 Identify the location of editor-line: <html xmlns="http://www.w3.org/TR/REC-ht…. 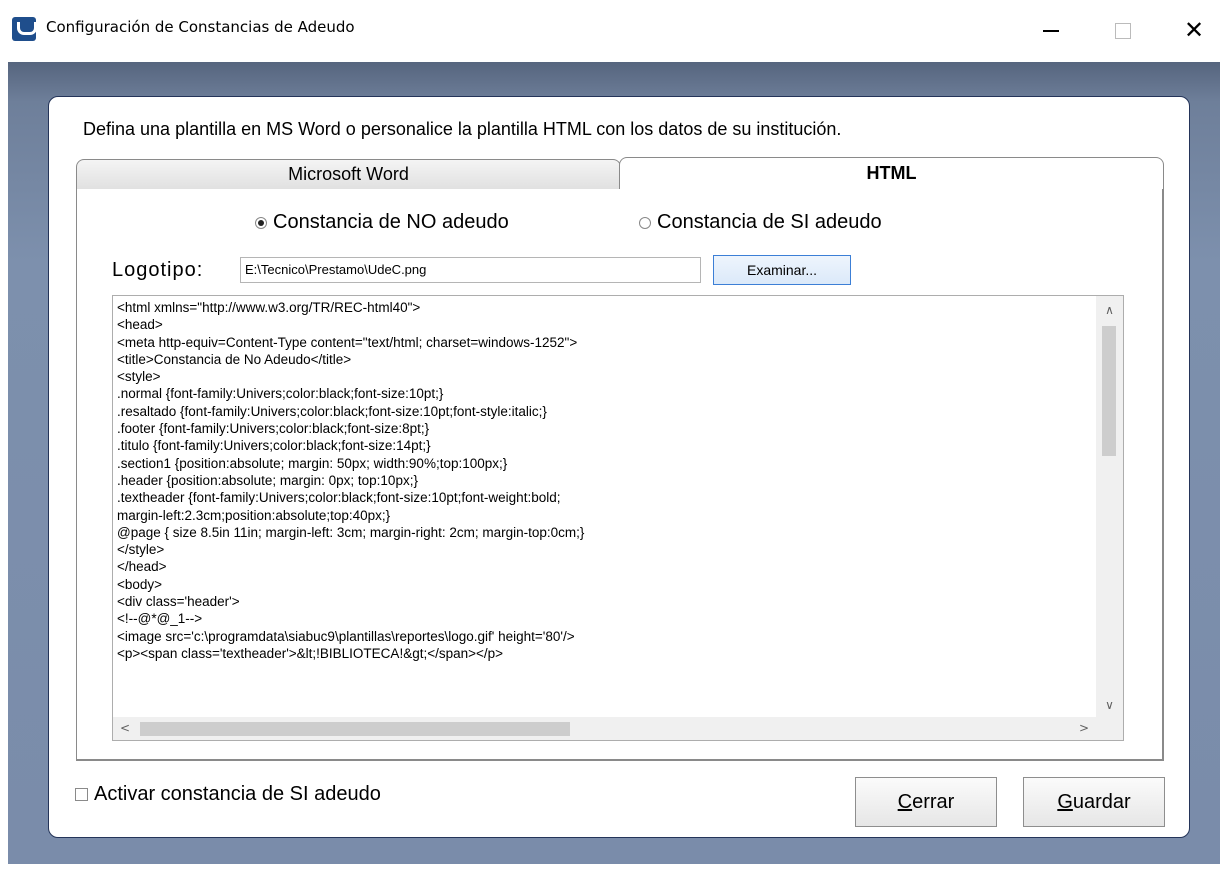
(605, 307).